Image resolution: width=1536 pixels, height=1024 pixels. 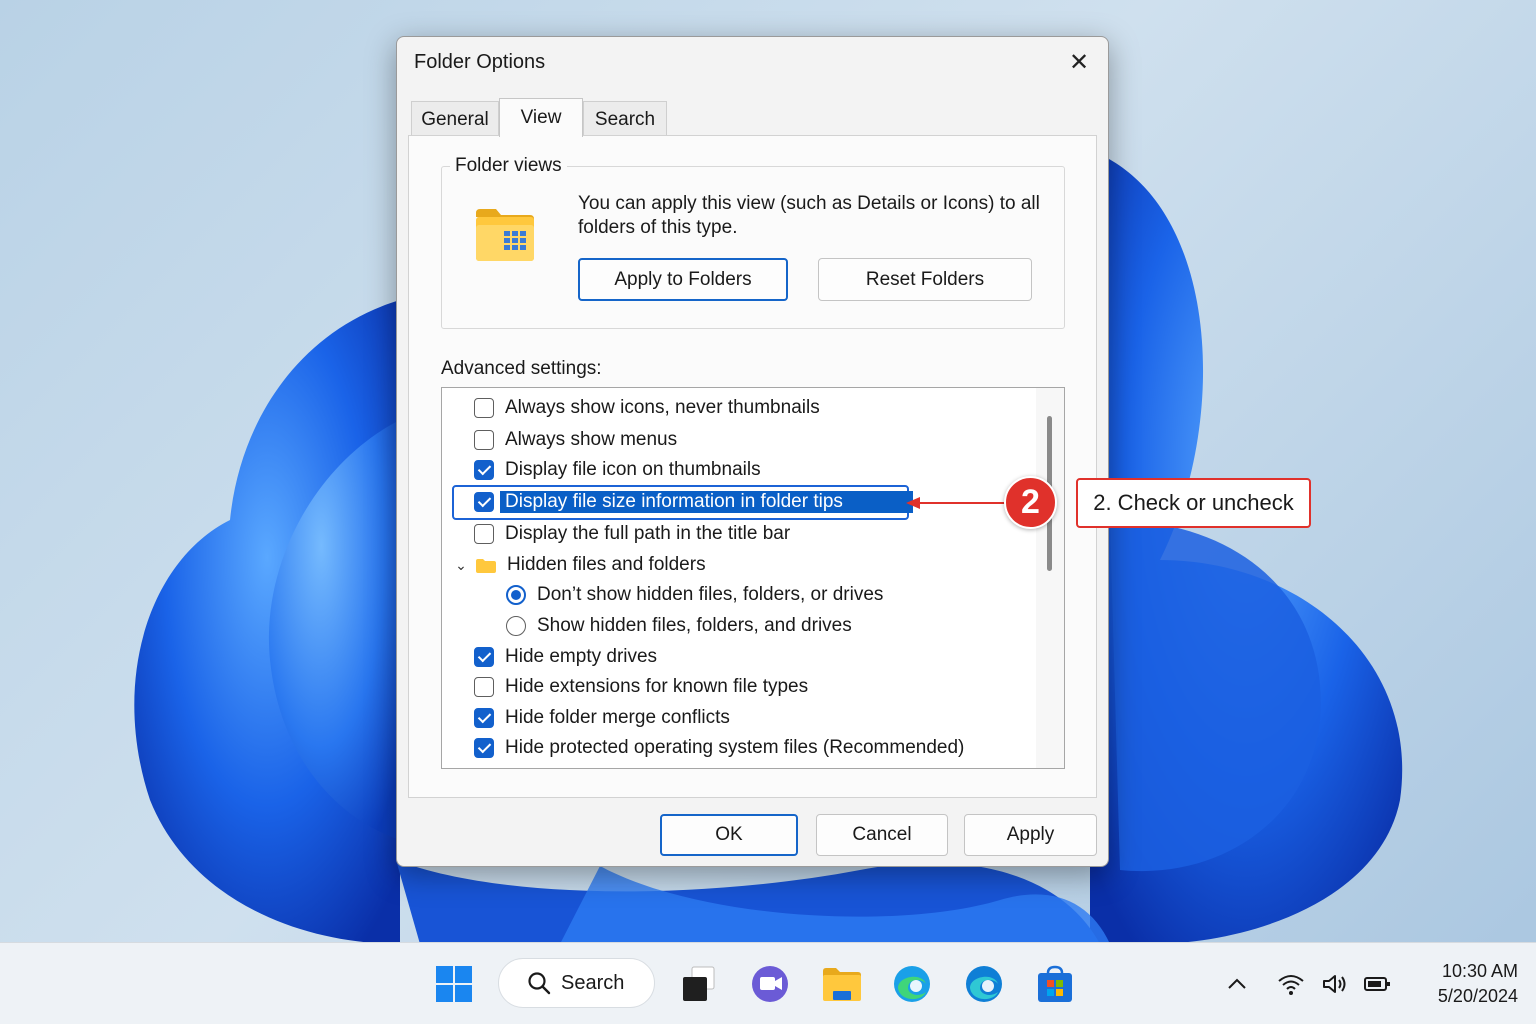 What do you see at coordinates (1030, 835) in the screenshot?
I see `apply-button: Apply` at bounding box center [1030, 835].